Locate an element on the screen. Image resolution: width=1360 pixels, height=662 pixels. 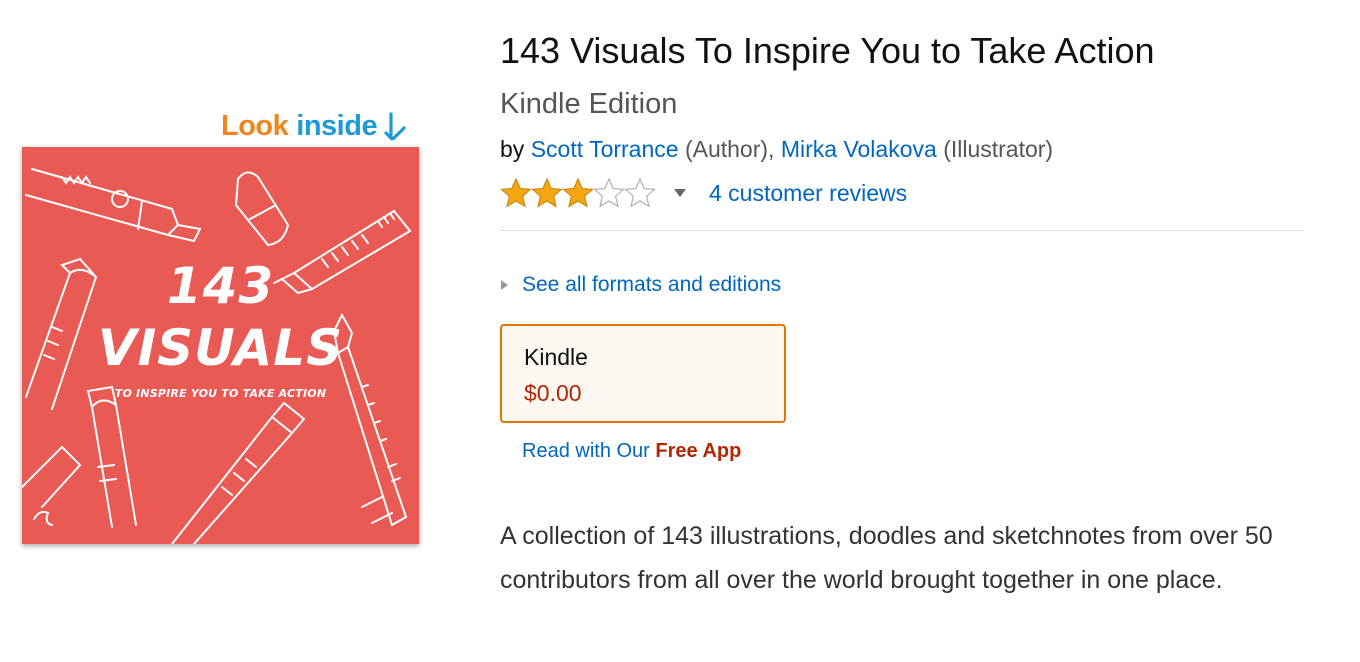
cover-title-word: VISUALS is located at coordinates (220, 348).